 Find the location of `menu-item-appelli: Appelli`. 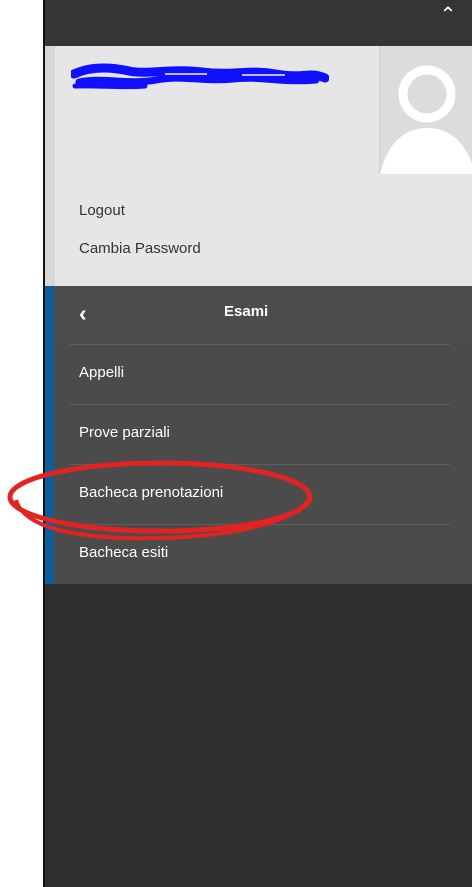

menu-item-appelli: Appelli is located at coordinates (258, 374).